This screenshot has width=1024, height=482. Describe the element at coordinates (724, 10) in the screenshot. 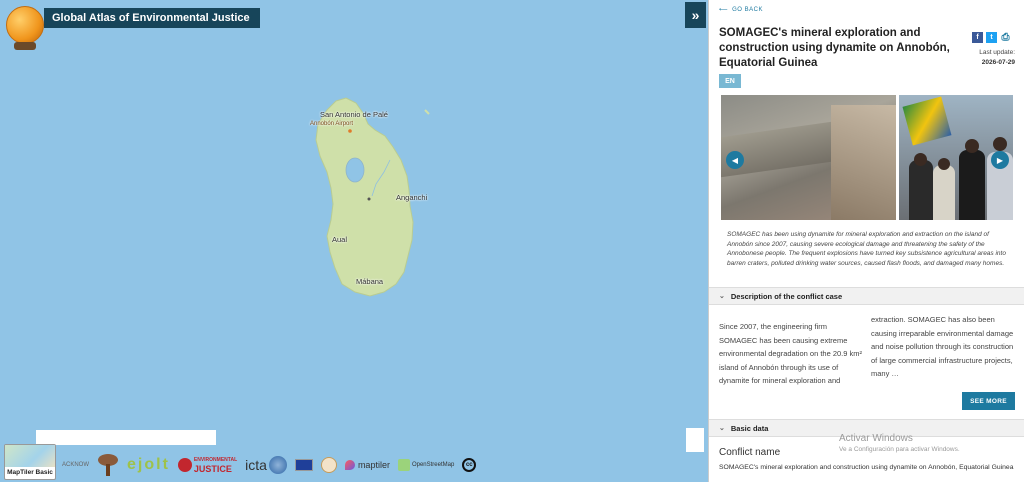

I see `arrow-left-icon: ⟵` at that location.